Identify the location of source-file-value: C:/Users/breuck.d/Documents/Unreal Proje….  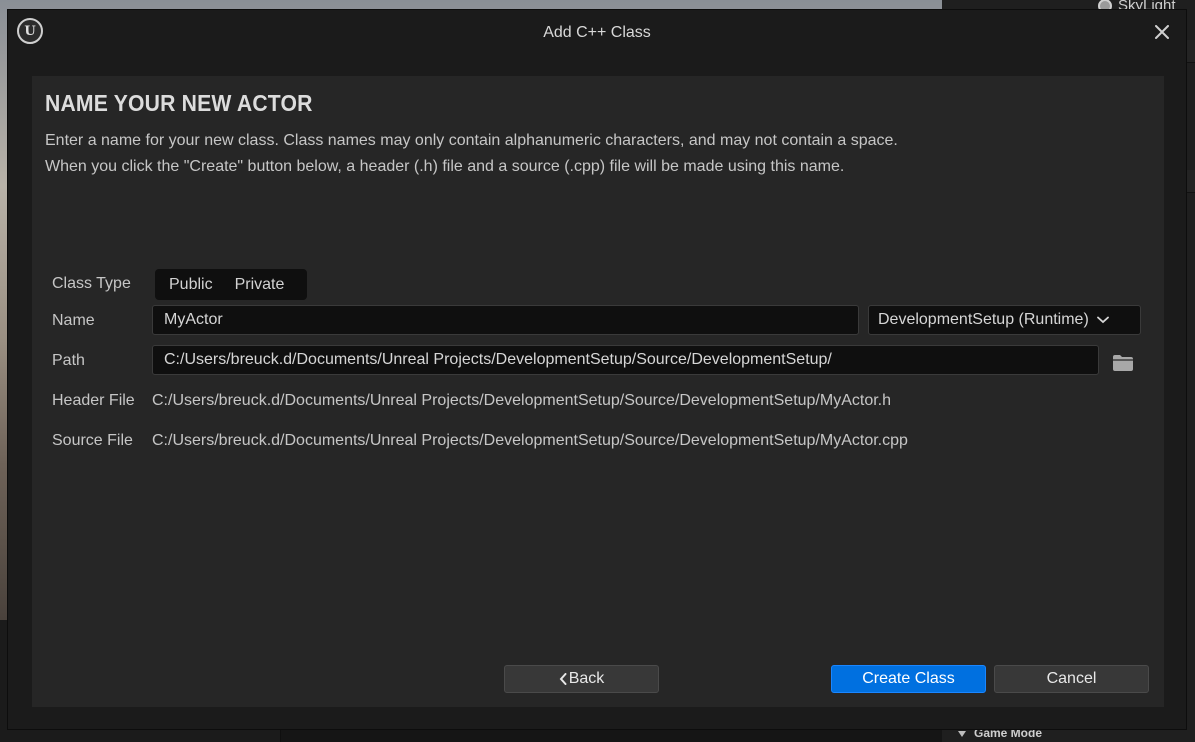
(530, 440).